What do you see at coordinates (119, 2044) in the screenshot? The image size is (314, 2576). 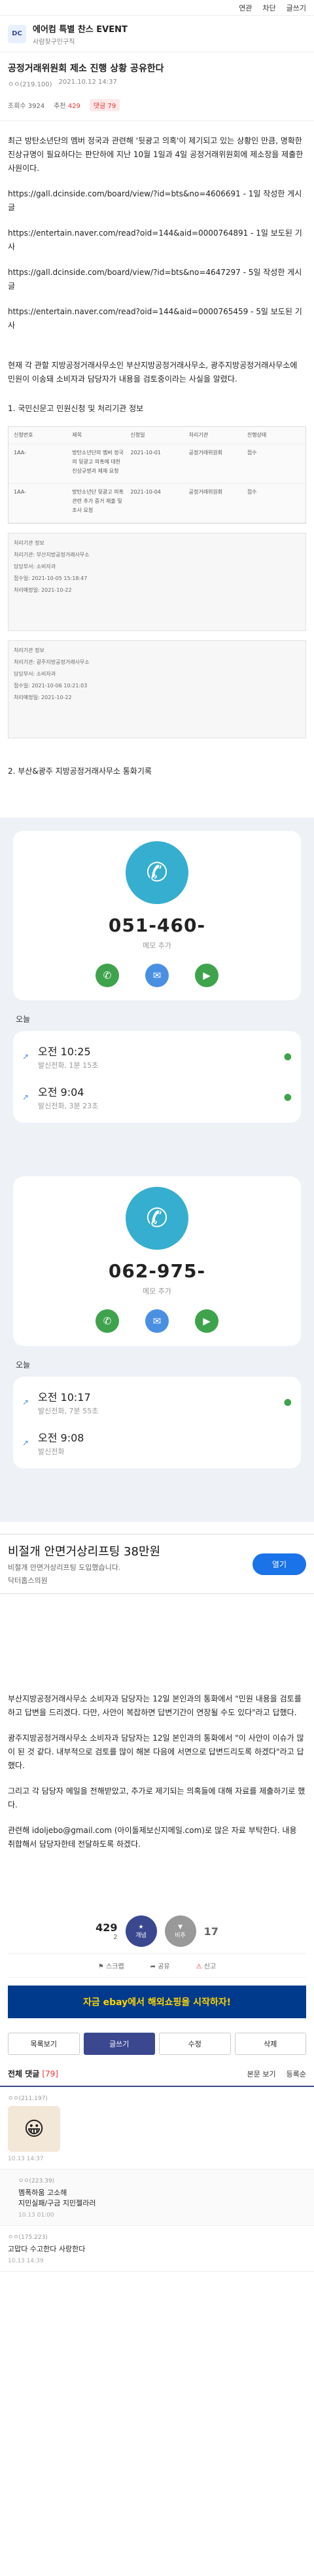 I see `write-button: 글쓰기` at bounding box center [119, 2044].